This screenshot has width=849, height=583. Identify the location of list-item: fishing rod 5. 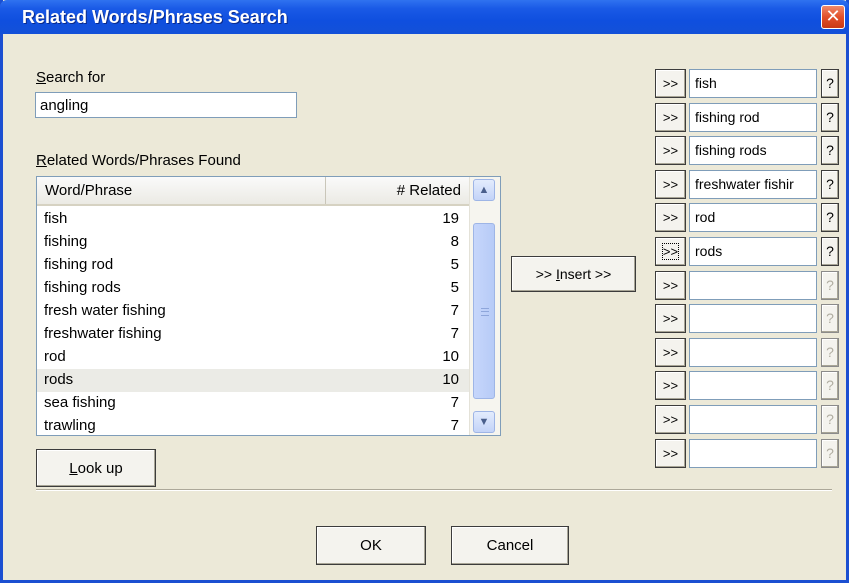
(253, 265).